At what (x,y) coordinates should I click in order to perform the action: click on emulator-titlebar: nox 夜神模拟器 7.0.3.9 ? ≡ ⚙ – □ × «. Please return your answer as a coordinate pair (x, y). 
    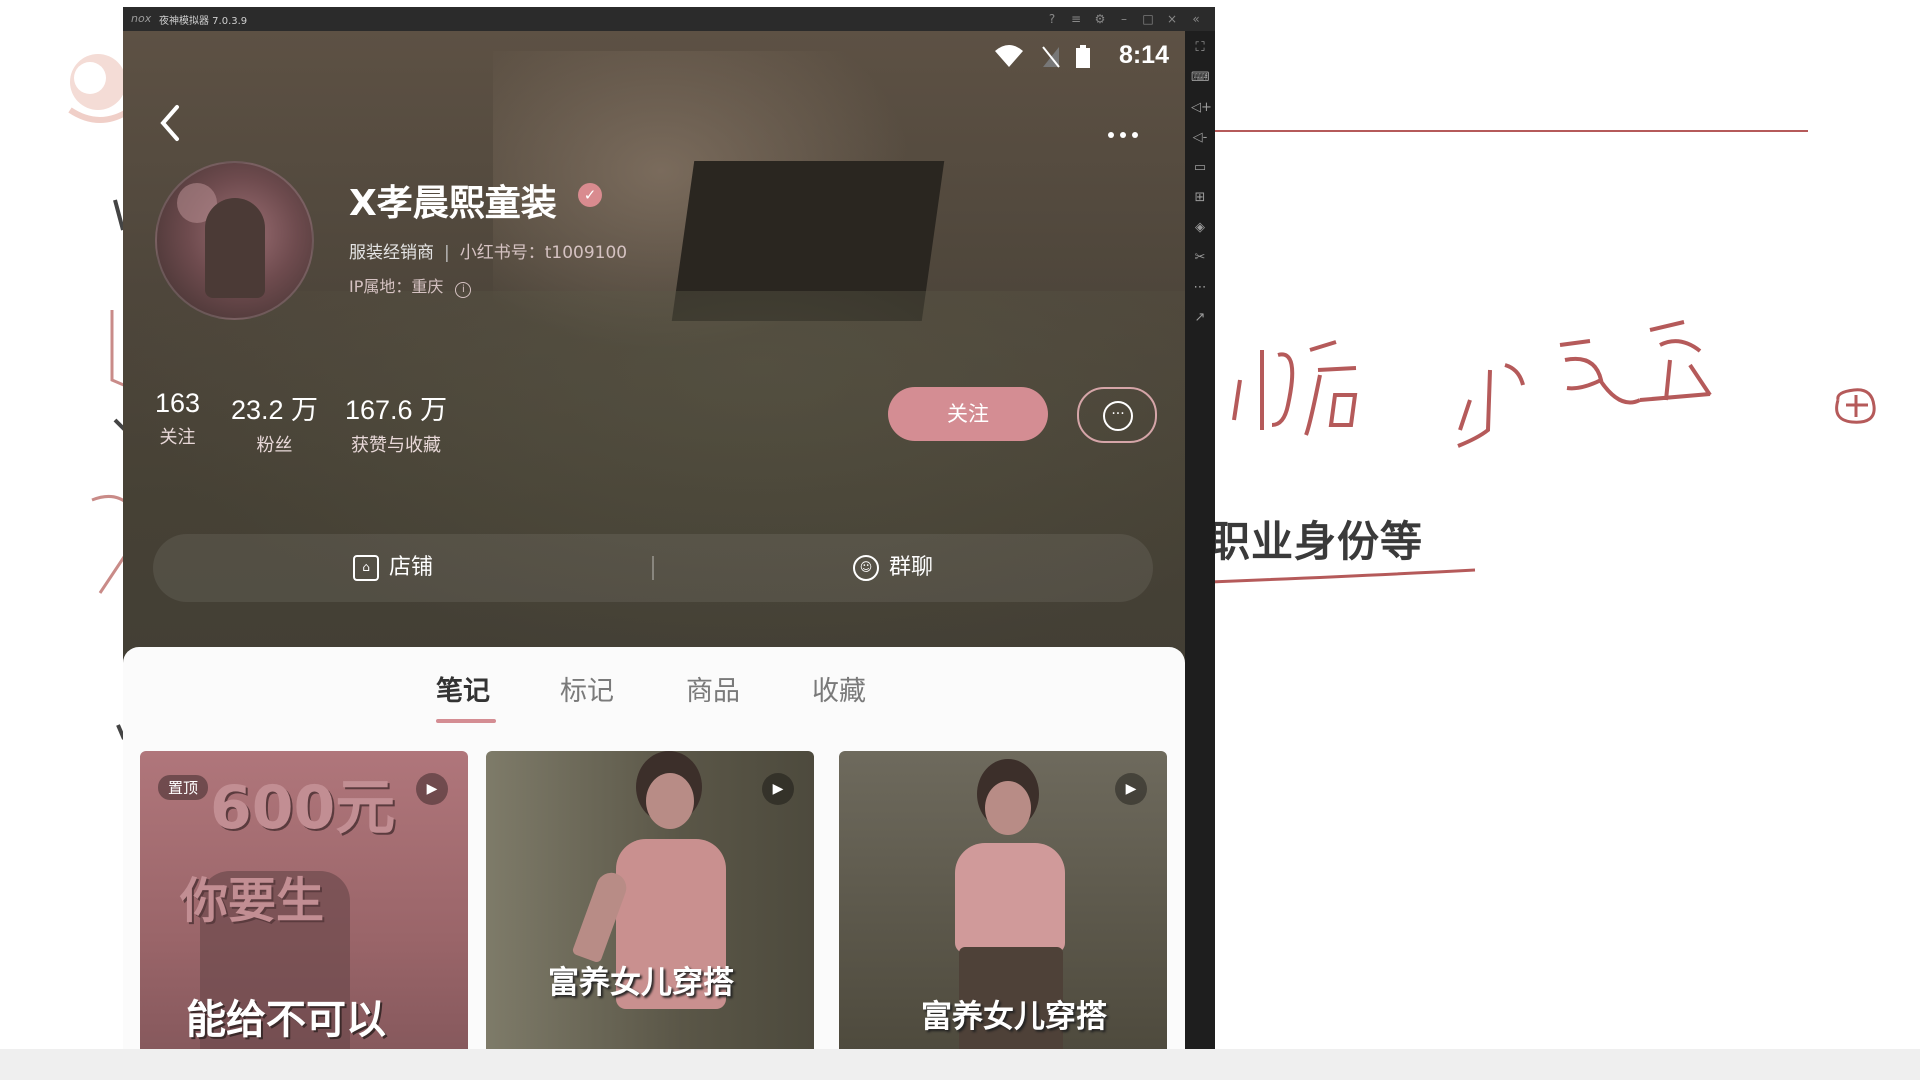
    Looking at the image, I should click on (669, 19).